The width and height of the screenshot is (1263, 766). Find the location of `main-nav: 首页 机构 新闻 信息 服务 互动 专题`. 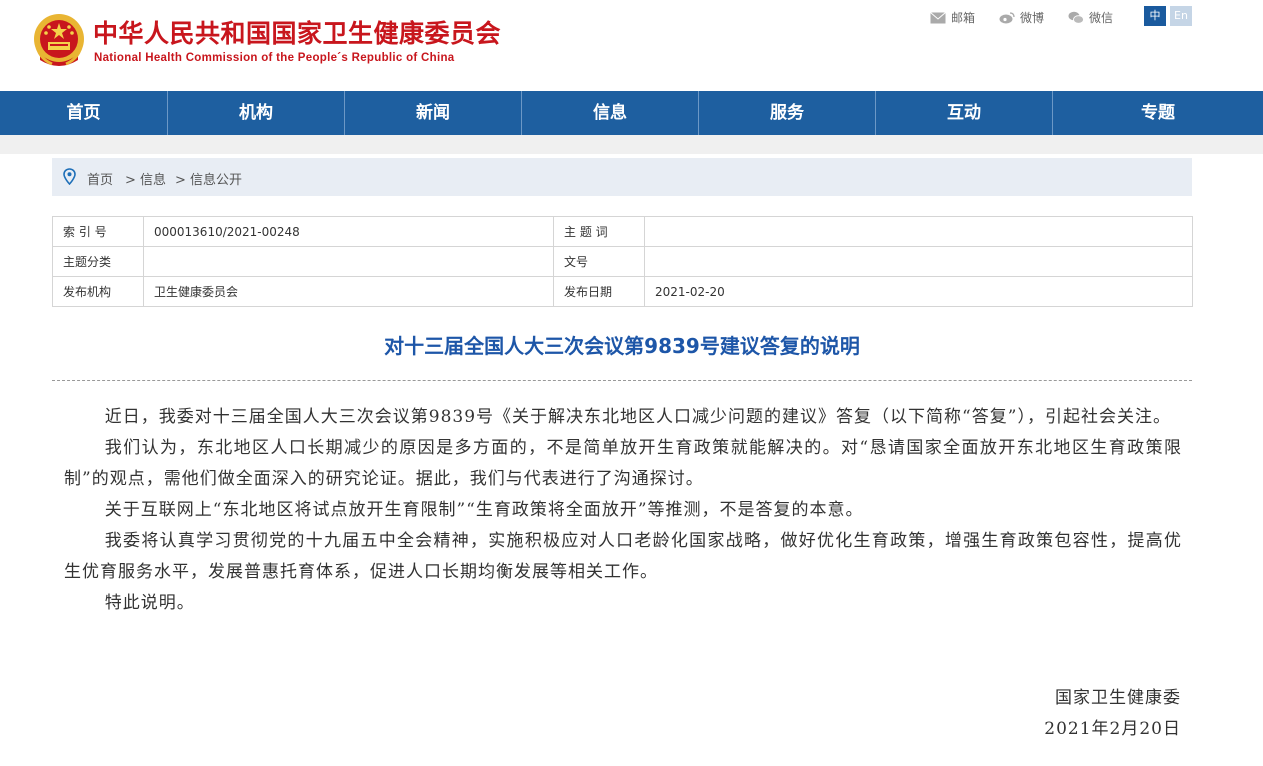

main-nav: 首页 机构 新闻 信息 服务 互动 专题 is located at coordinates (631, 113).